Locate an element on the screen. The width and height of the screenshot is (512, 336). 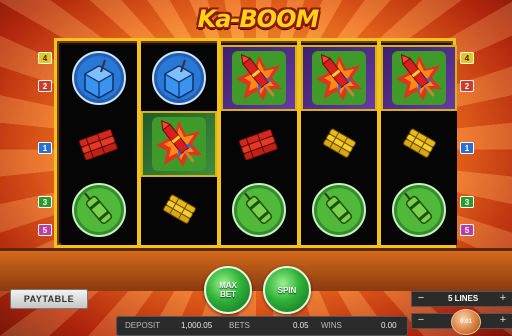
info-bar: DEPOSIT 1,000.05 BETS 0.05 WINS 0.00 is located at coordinates (262, 326).